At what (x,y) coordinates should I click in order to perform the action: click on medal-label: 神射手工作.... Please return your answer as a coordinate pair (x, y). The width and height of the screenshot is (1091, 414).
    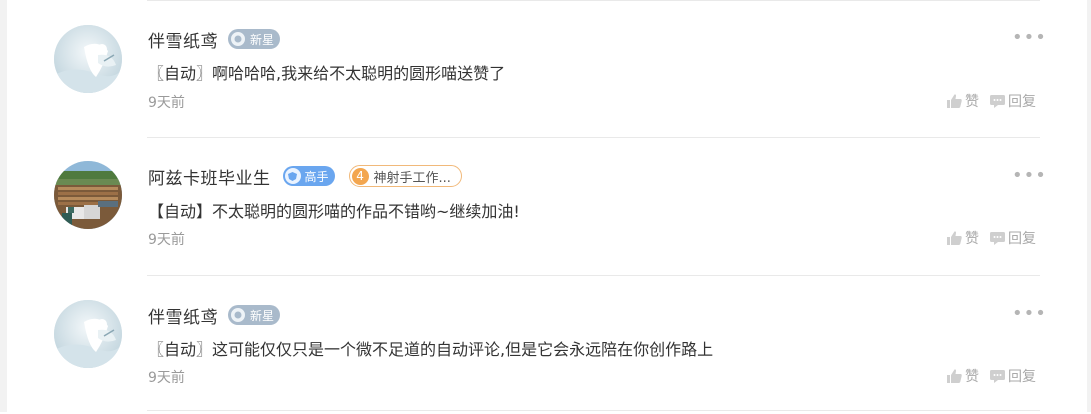
    Looking at the image, I should click on (412, 178).